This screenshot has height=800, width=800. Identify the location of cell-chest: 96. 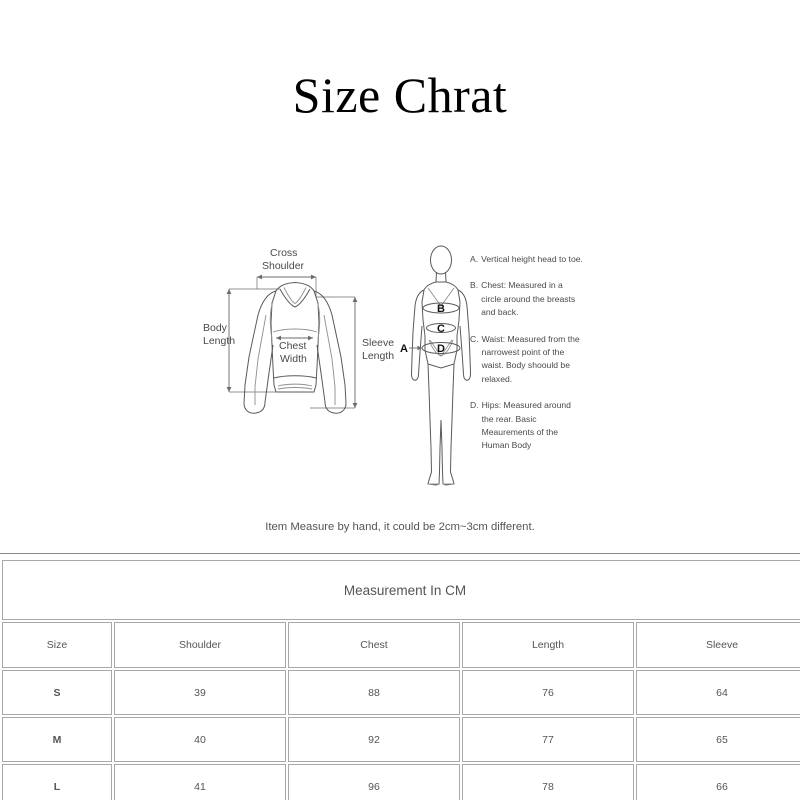
(374, 782).